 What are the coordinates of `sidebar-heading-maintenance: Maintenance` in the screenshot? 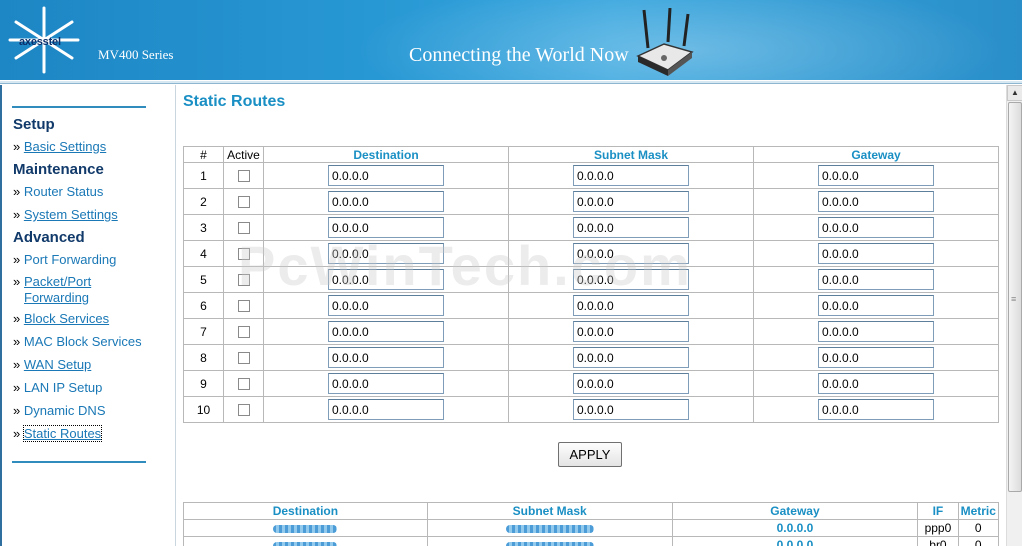 It's located at (58, 169).